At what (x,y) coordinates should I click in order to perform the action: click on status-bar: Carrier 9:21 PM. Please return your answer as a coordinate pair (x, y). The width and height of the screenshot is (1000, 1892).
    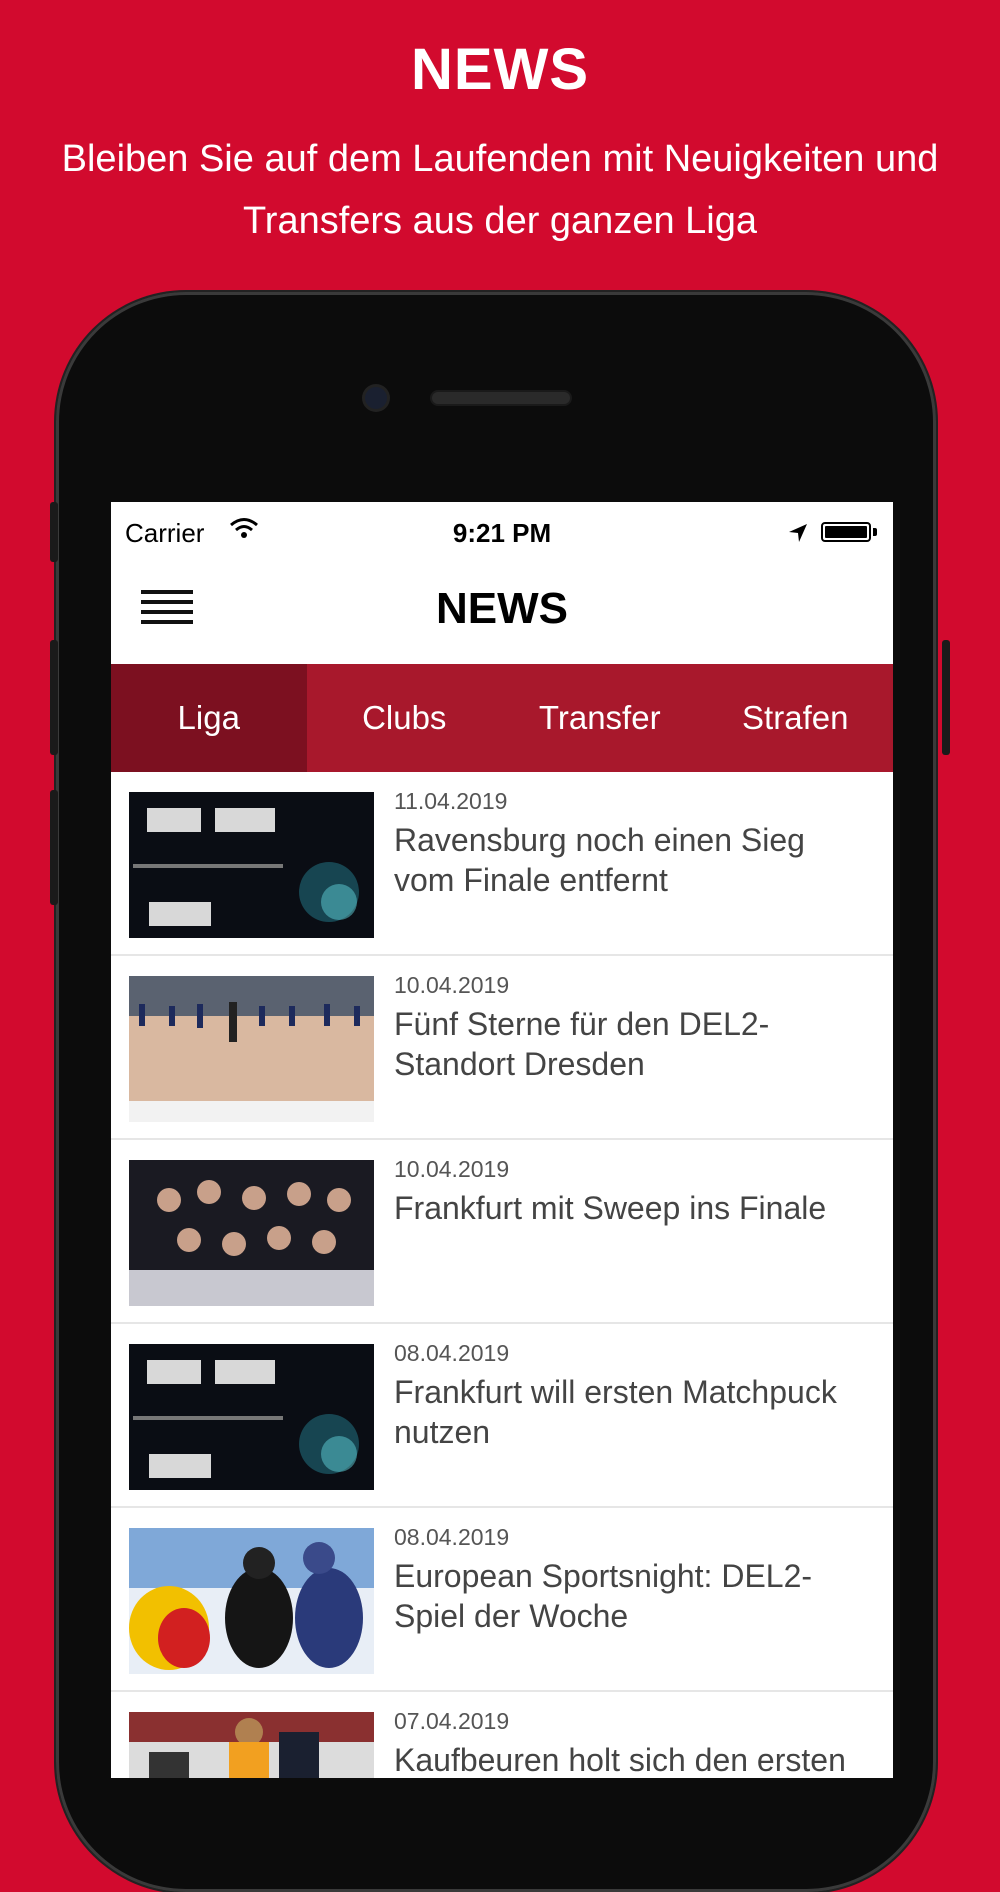
    Looking at the image, I should click on (502, 531).